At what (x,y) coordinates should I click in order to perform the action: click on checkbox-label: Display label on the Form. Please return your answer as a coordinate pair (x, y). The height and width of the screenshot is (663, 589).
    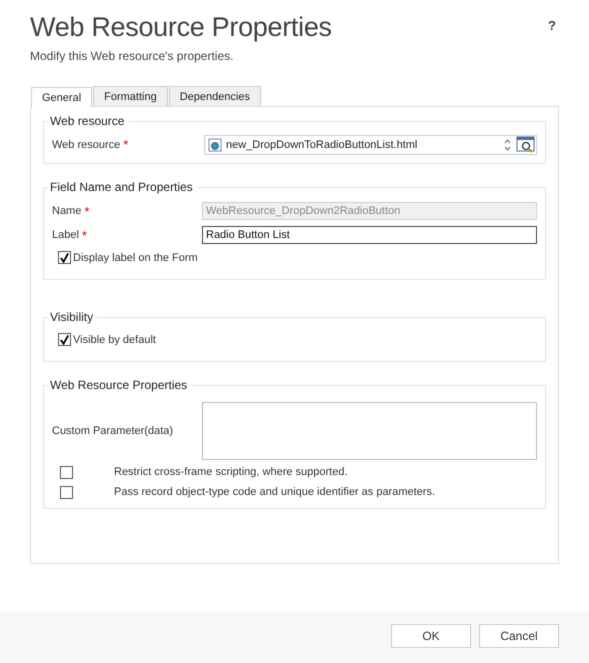
    Looking at the image, I should click on (135, 258).